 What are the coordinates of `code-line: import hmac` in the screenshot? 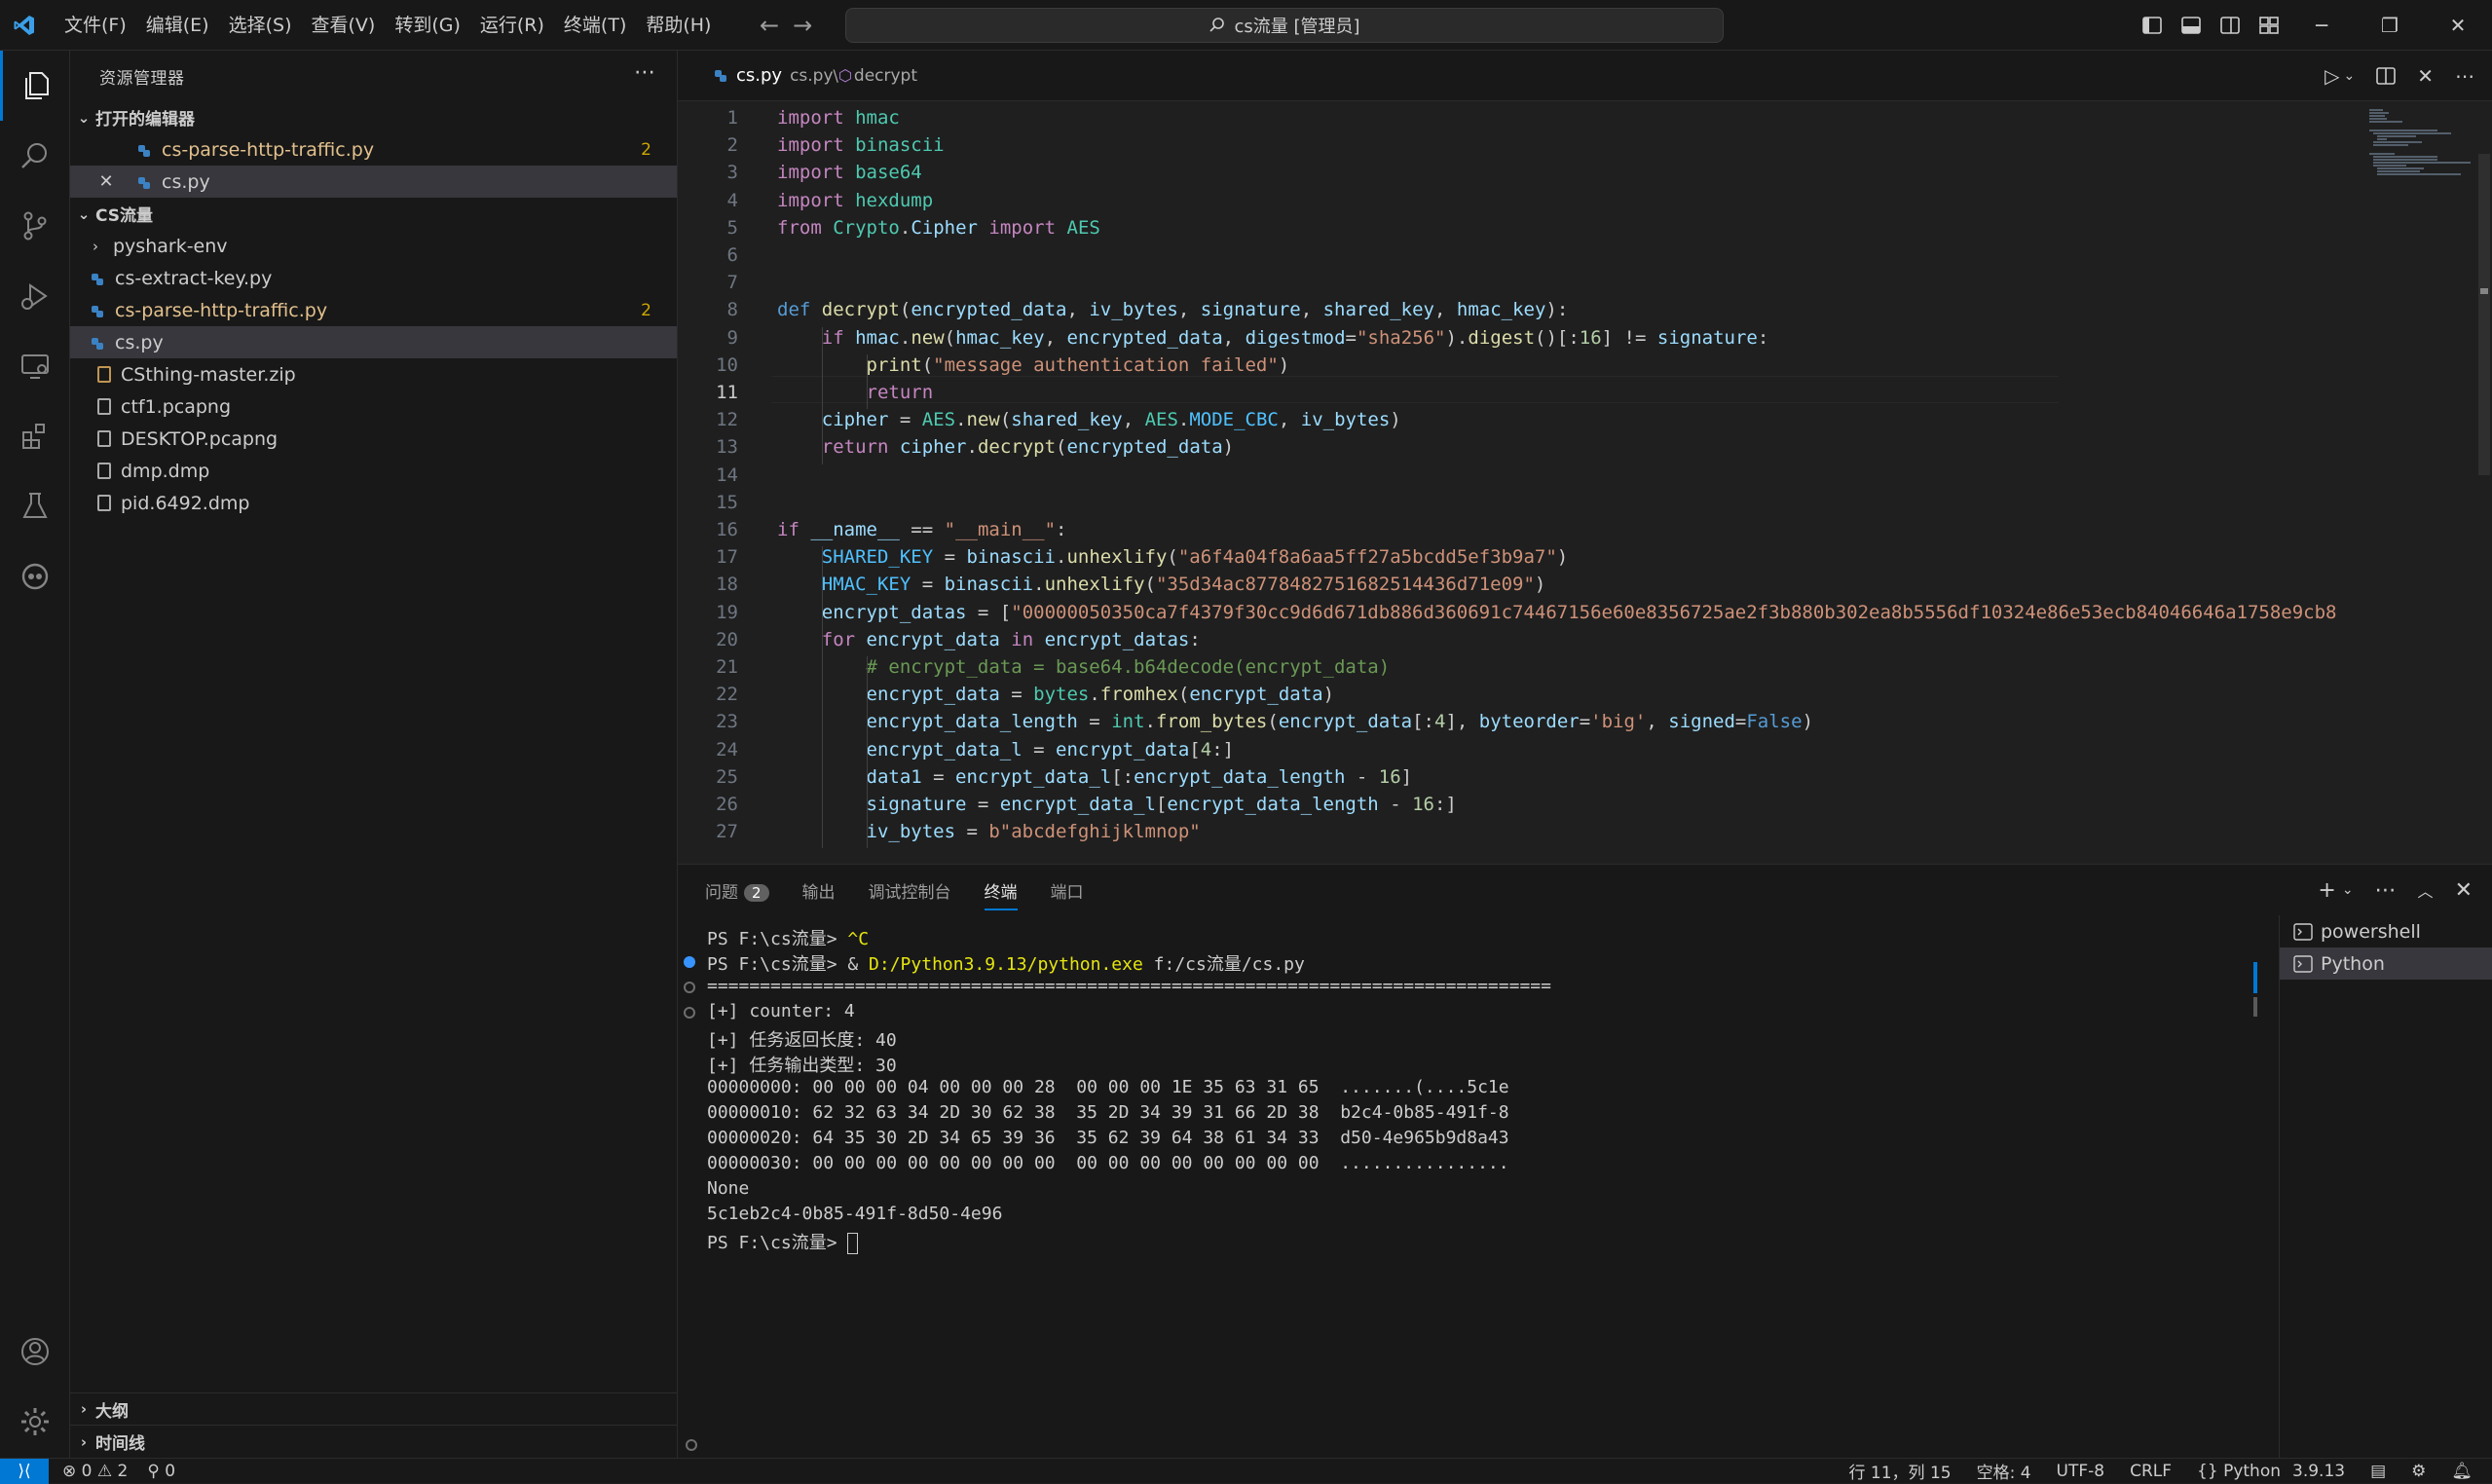 It's located at (838, 118).